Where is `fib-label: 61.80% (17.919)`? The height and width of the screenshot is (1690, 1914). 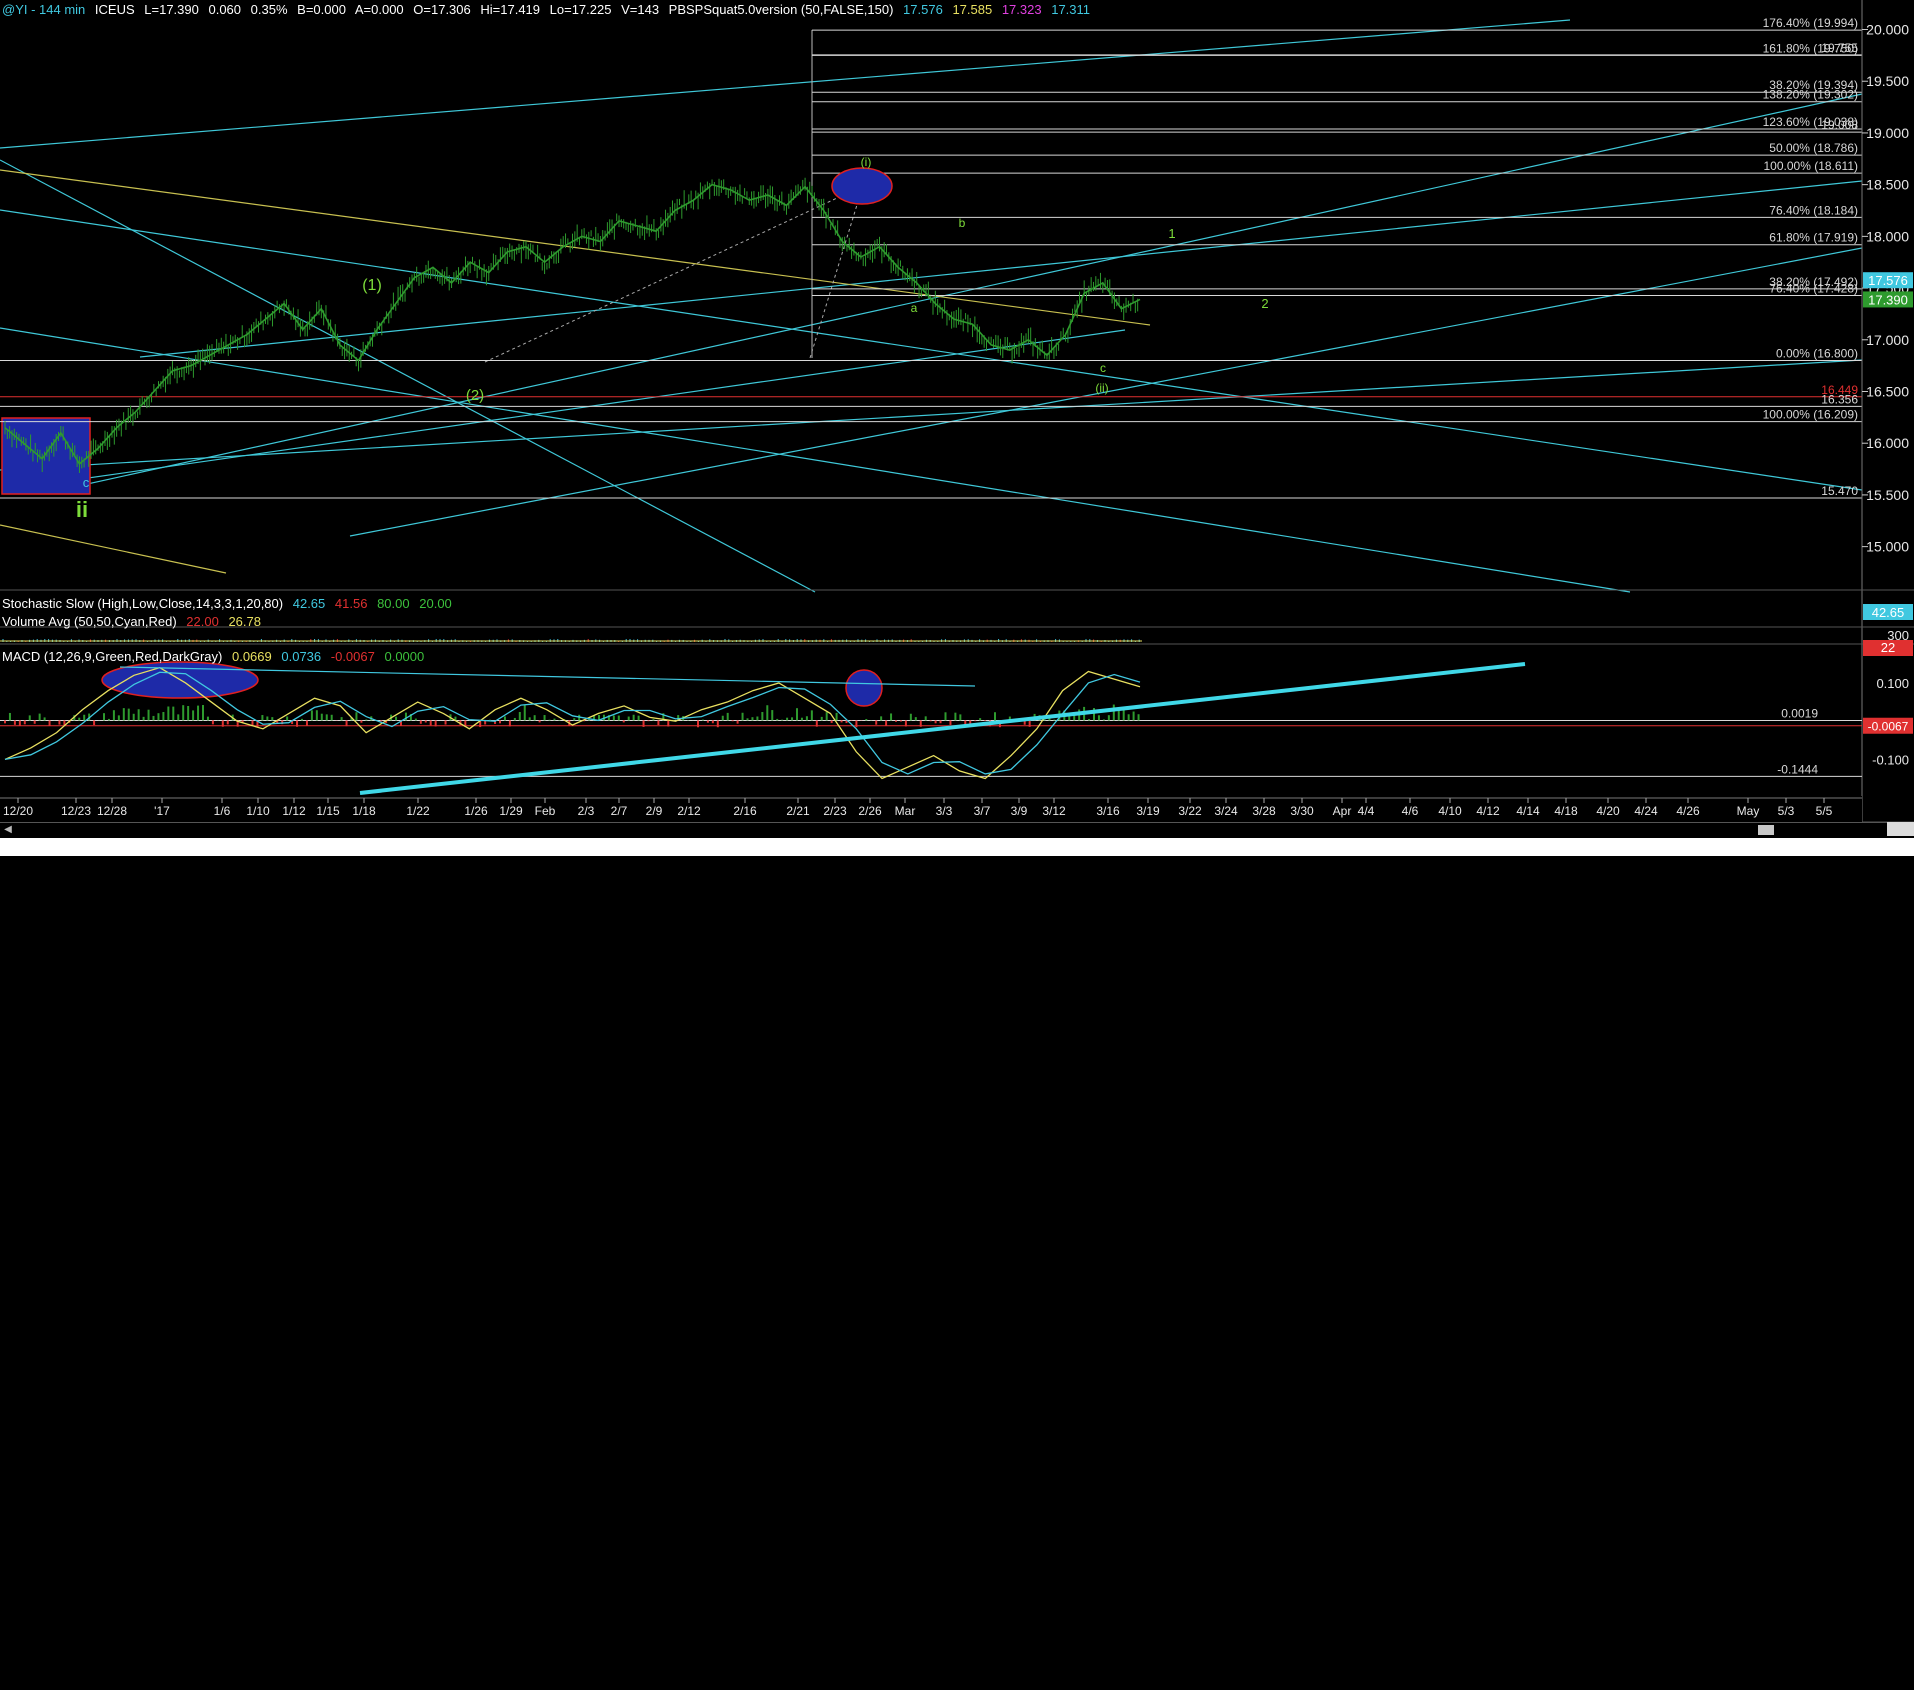 fib-label: 61.80% (17.919) is located at coordinates (1813, 238).